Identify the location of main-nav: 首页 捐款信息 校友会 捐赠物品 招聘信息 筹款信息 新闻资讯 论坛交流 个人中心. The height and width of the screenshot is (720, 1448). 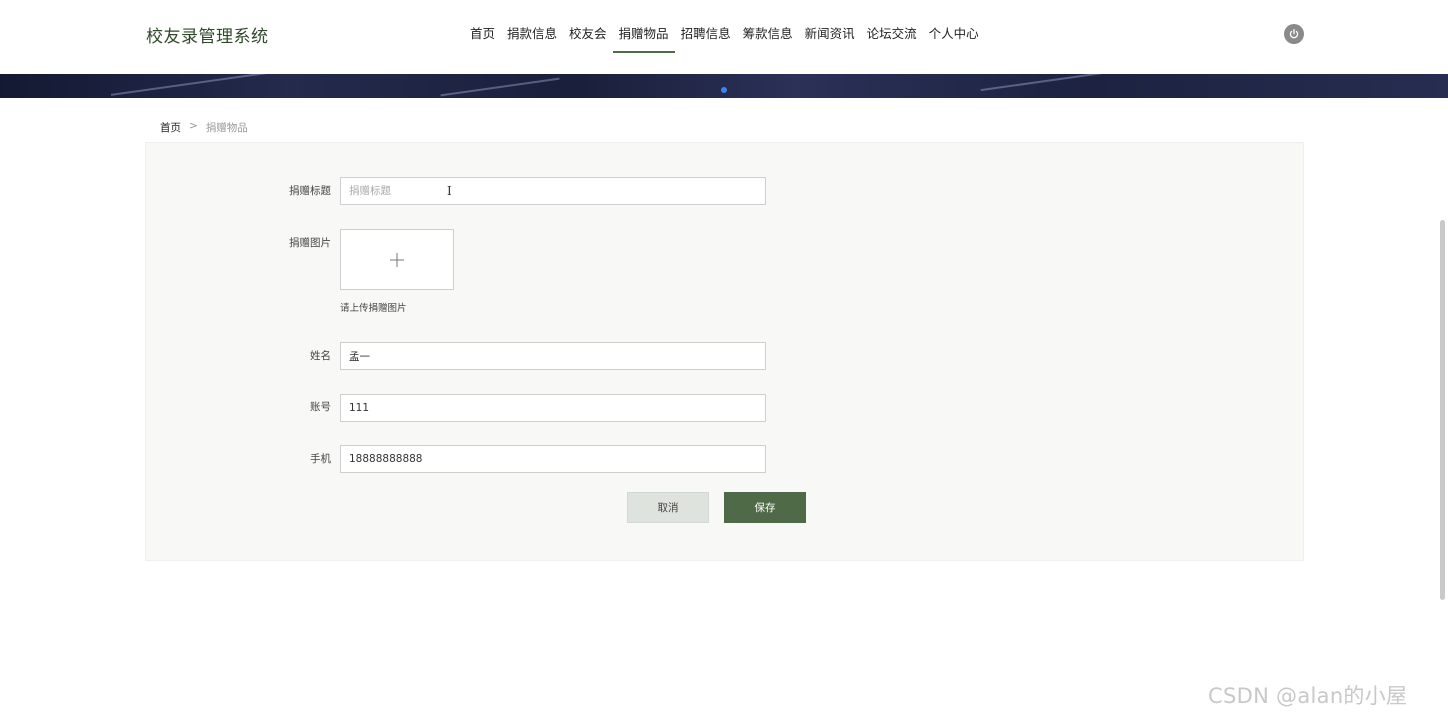
(724, 37).